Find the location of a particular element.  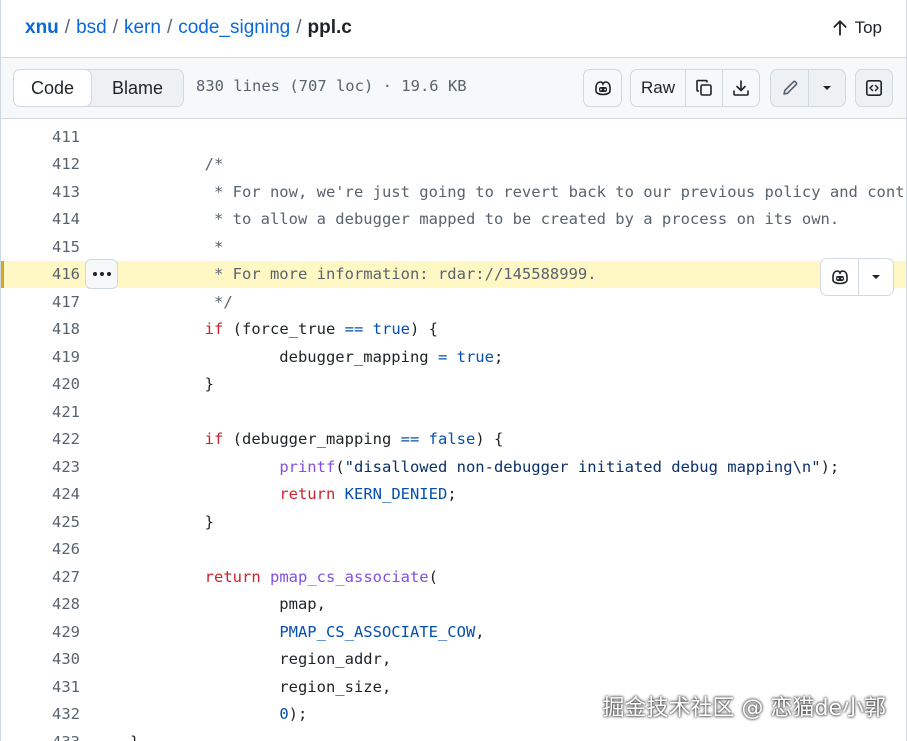

code-line: 419 debugger_mapping = true; is located at coordinates (453, 357).